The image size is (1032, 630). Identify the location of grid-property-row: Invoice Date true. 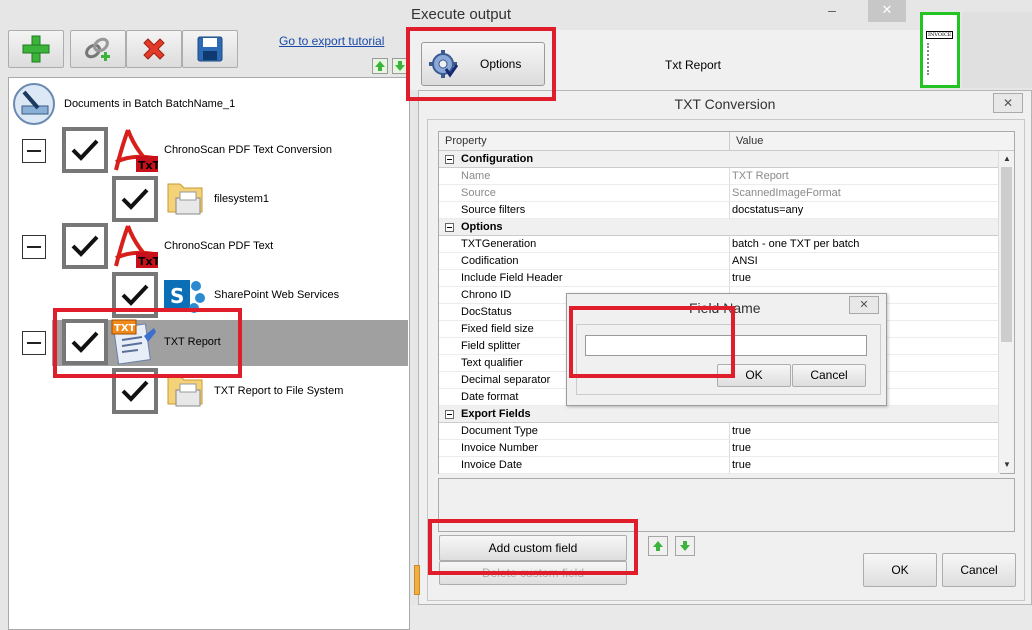
(719, 465).